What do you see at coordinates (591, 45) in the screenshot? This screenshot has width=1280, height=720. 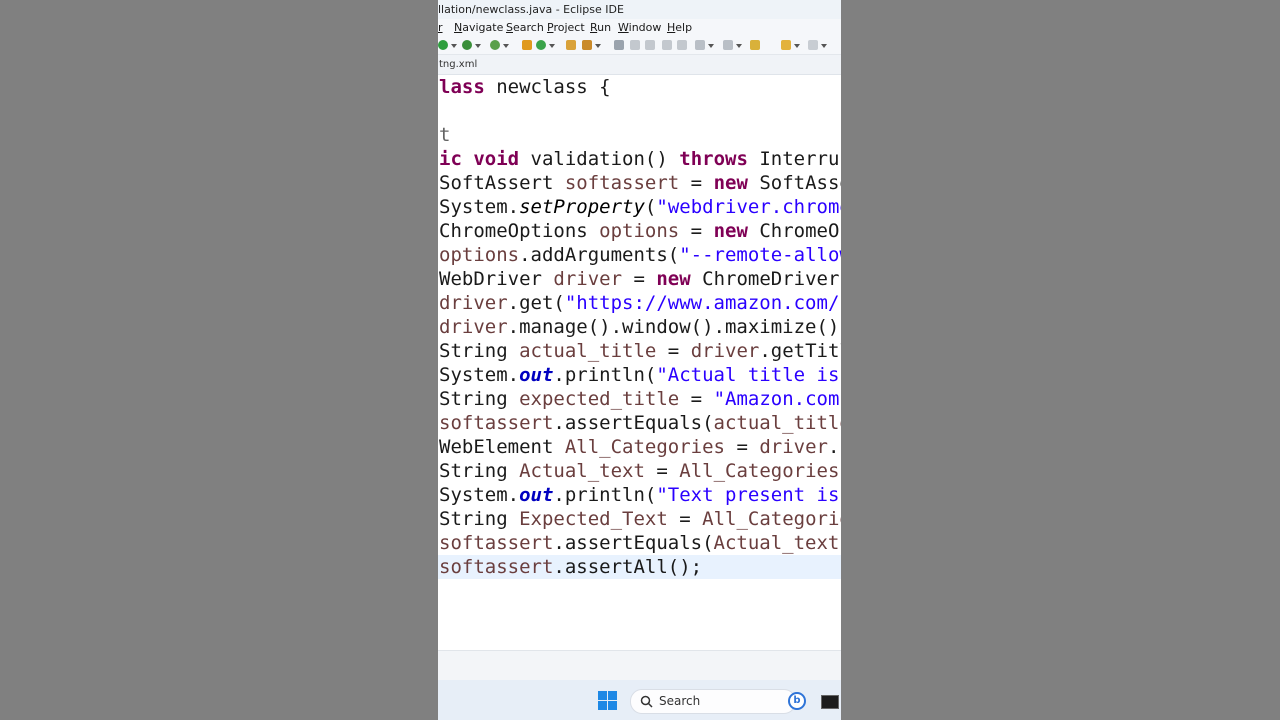 I see `search-tool-icon` at bounding box center [591, 45].